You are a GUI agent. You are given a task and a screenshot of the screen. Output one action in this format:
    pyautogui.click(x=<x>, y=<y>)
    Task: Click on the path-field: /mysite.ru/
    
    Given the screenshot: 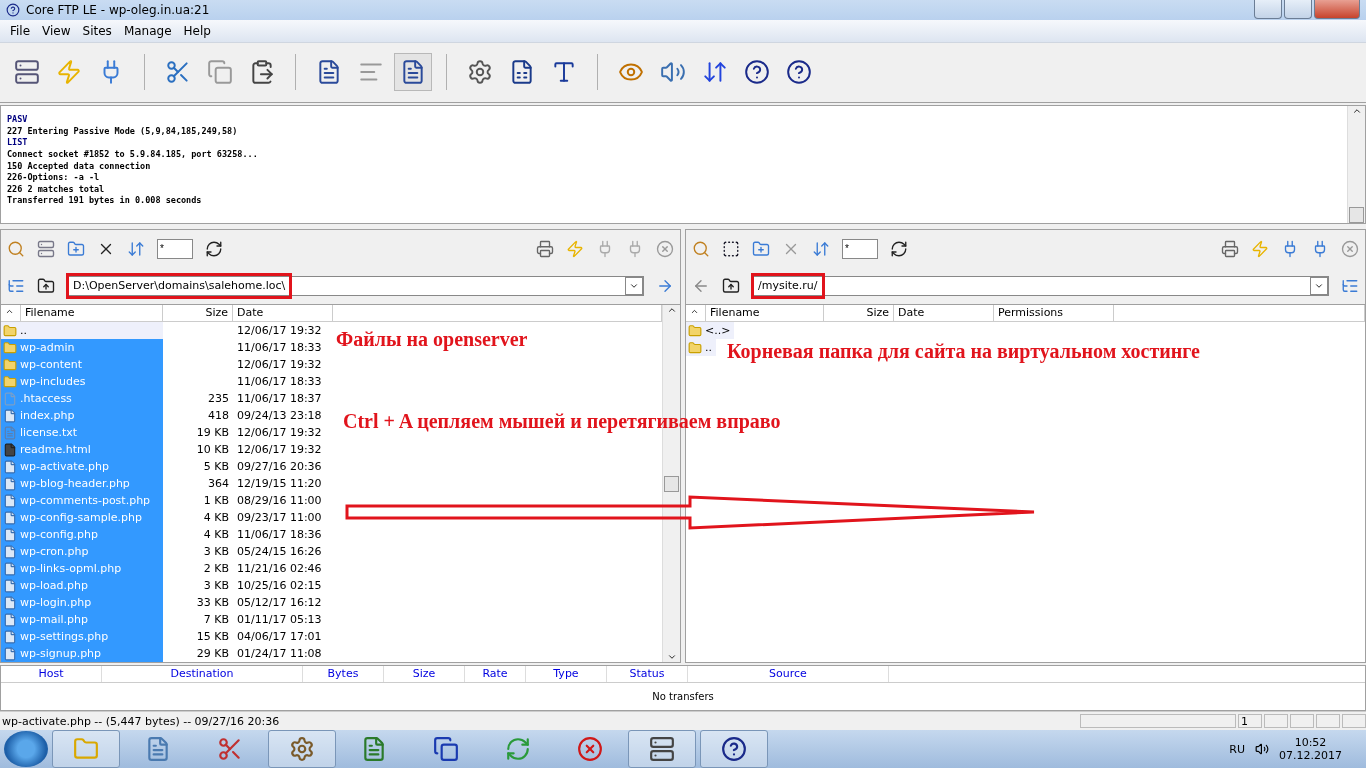 What is the action you would take?
    pyautogui.click(x=1040, y=285)
    